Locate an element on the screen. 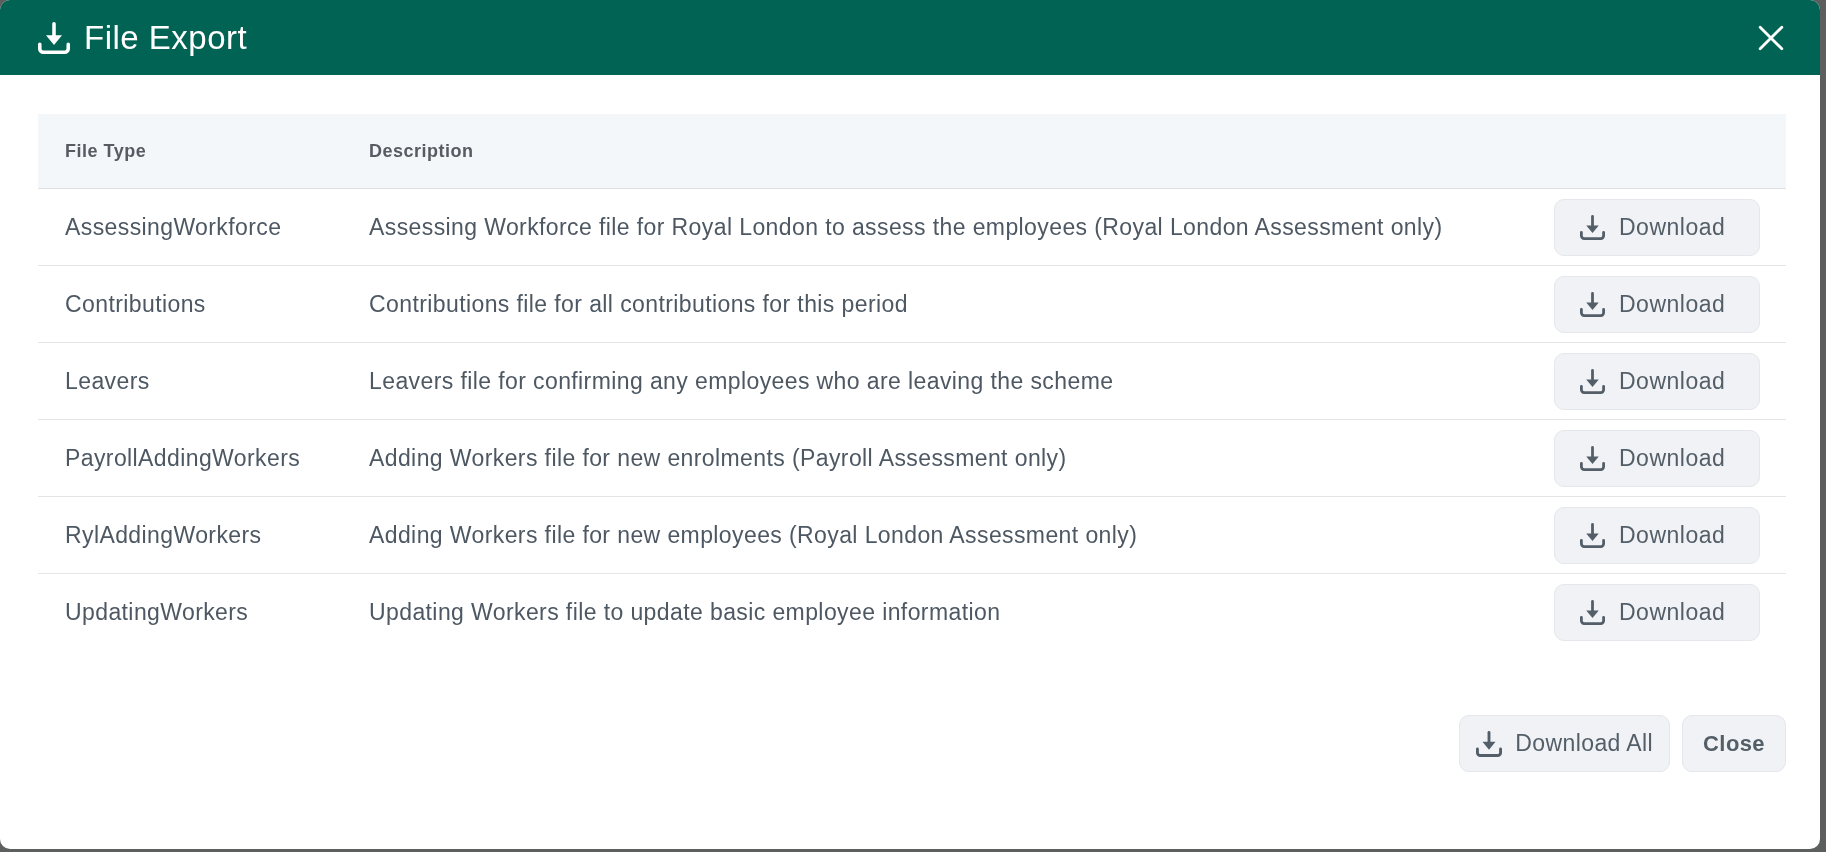  table-cell-text: Adding Workers file for new enrolments (Payroll Assessment only) is located at coordinates (718, 458).